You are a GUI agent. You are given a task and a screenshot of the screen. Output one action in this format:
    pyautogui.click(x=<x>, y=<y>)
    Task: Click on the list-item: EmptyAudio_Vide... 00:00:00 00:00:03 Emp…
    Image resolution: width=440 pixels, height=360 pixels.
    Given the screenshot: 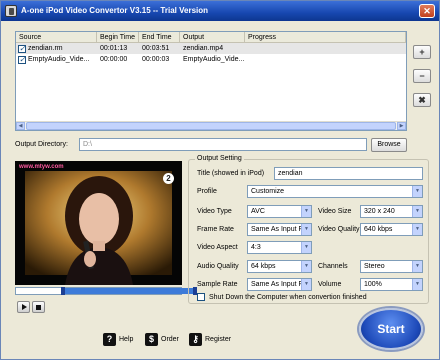 What is the action you would take?
    pyautogui.click(x=211, y=59)
    